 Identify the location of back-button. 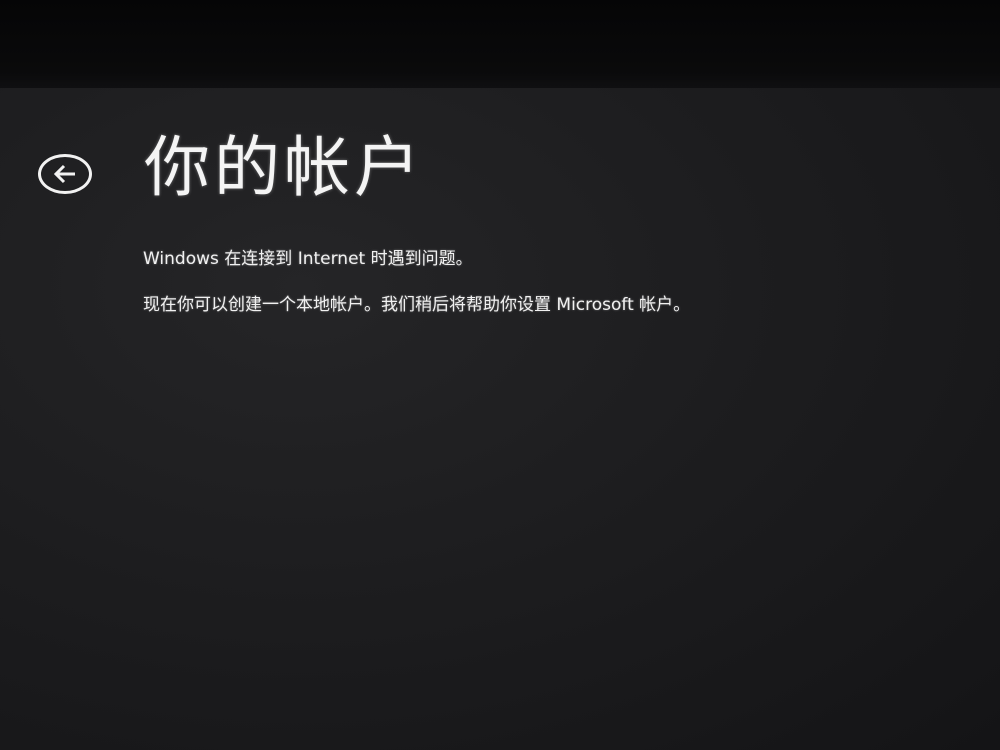
(65, 174).